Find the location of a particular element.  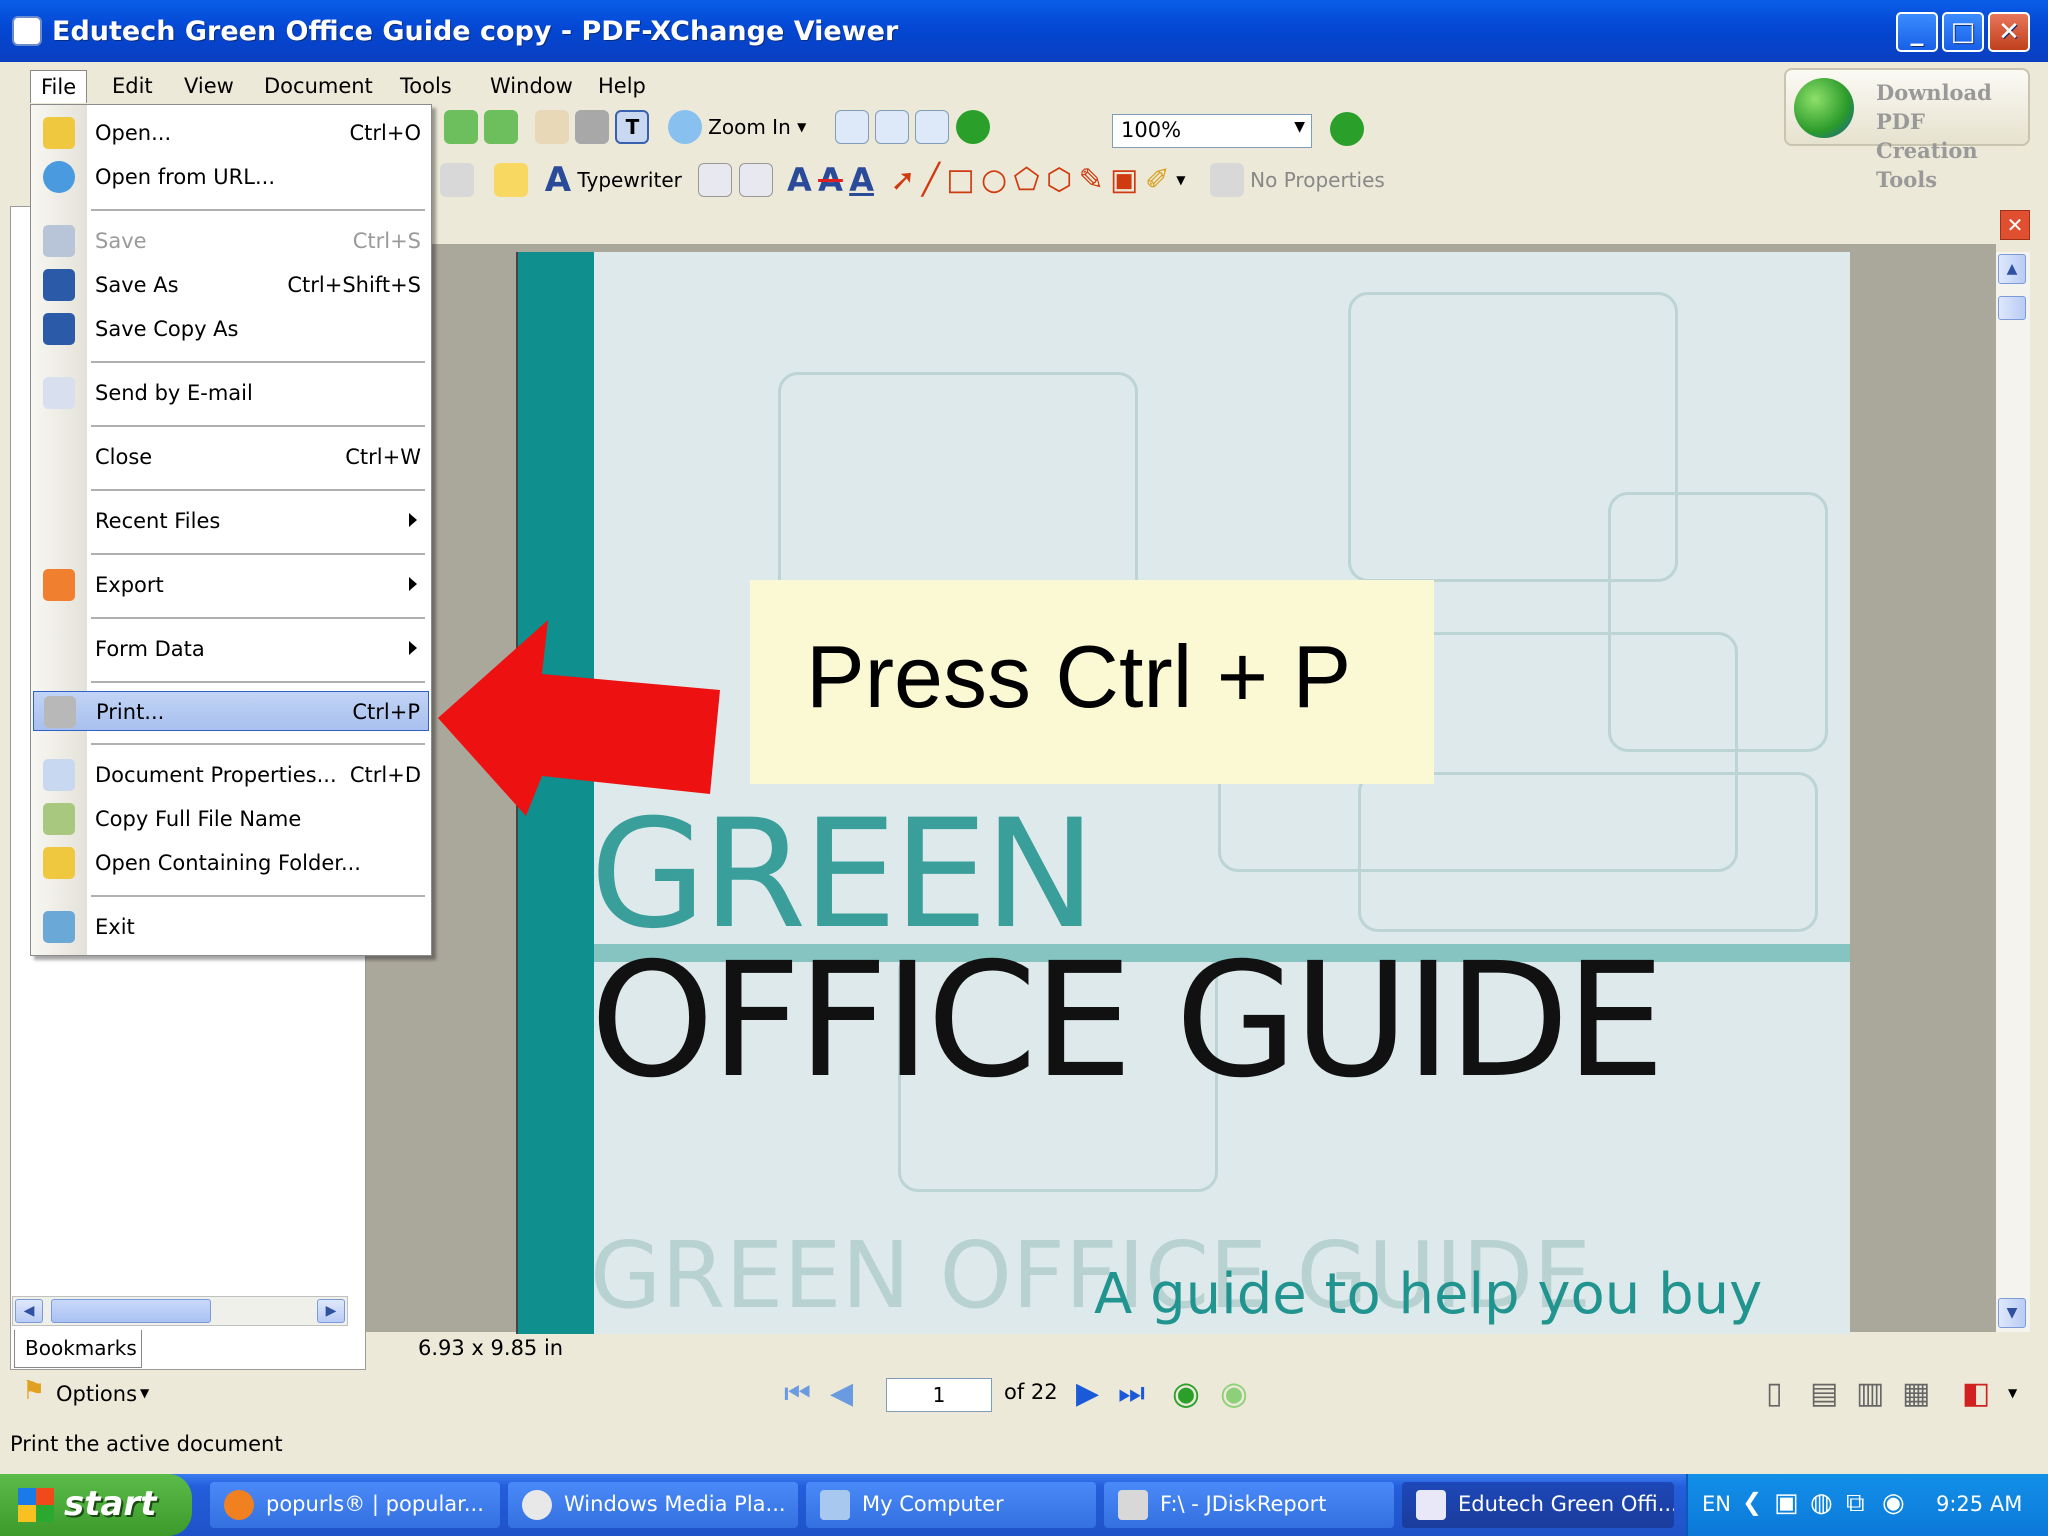

language-indicator: EN is located at coordinates (1716, 1504).